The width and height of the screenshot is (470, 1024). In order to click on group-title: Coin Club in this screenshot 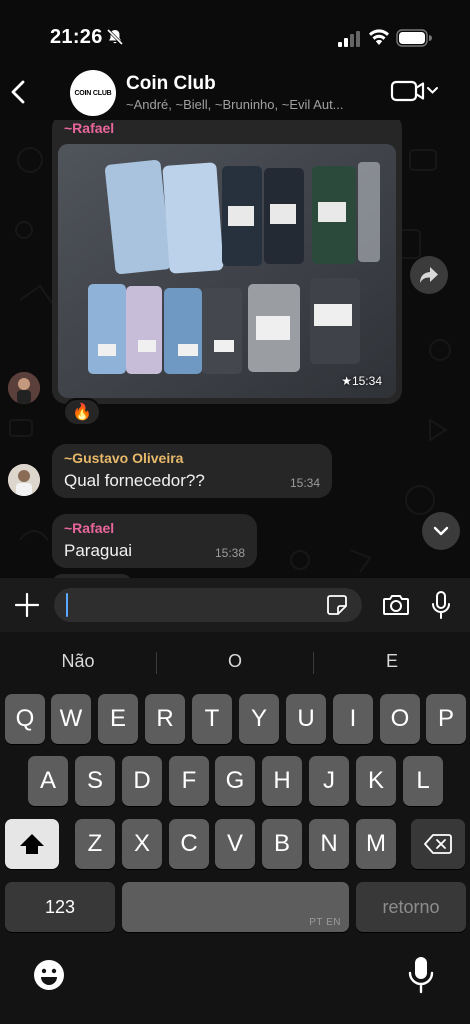, I will do `click(171, 84)`.